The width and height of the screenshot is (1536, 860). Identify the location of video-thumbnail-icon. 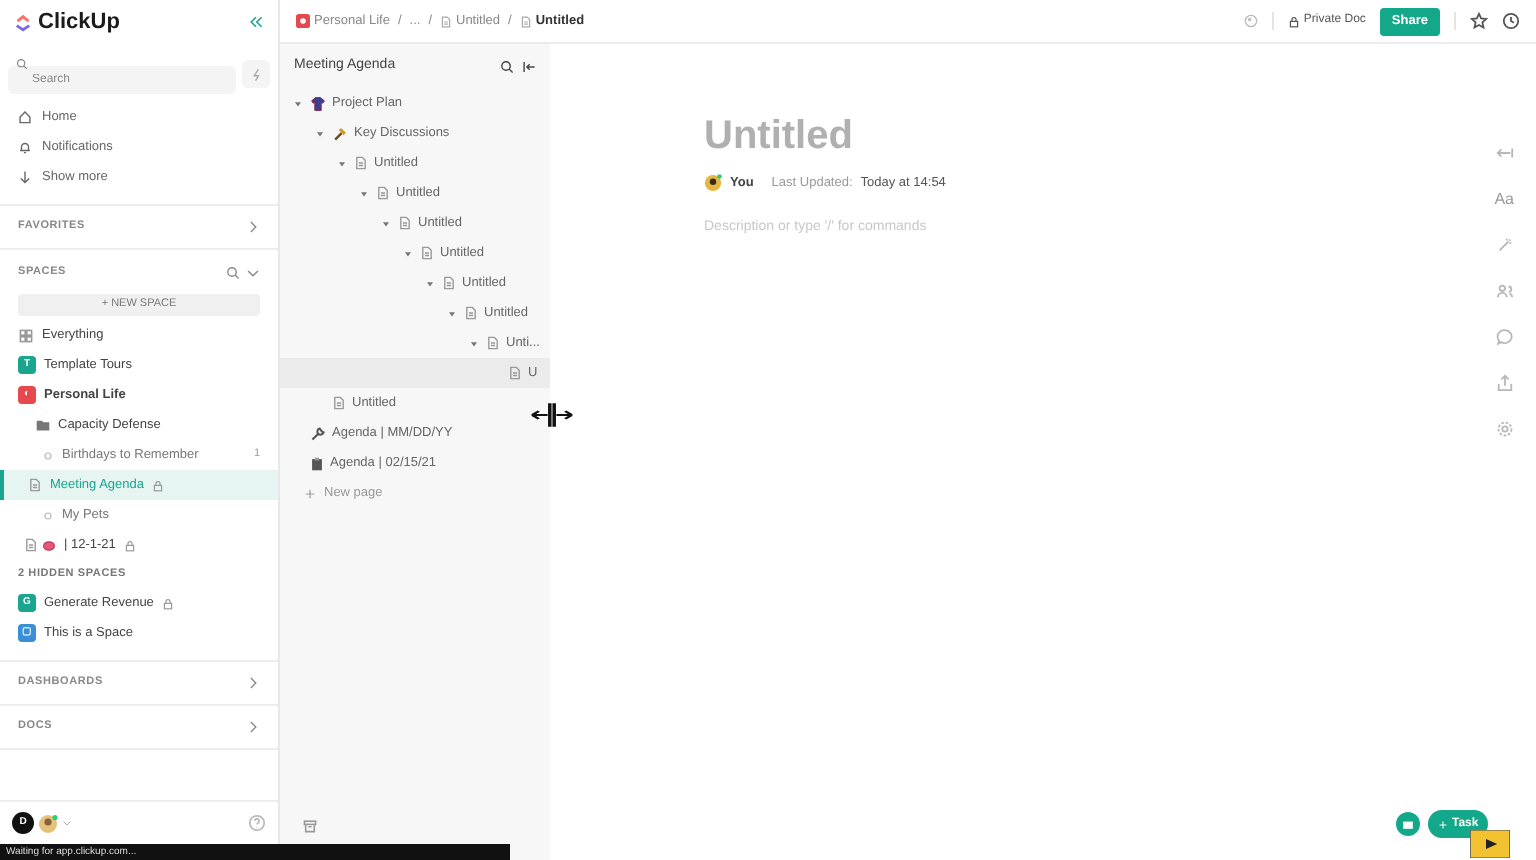
(1490, 844).